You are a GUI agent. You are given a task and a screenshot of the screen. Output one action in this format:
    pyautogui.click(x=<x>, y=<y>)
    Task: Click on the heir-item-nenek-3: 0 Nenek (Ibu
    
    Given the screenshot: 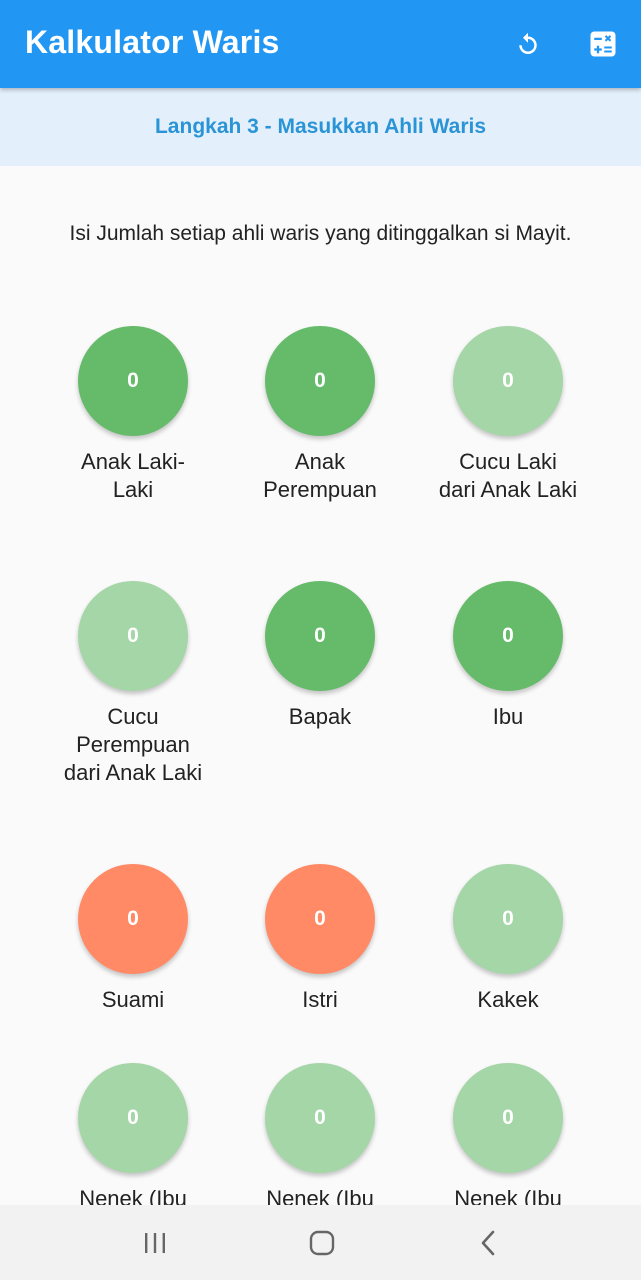 What is the action you would take?
    pyautogui.click(x=508, y=1134)
    